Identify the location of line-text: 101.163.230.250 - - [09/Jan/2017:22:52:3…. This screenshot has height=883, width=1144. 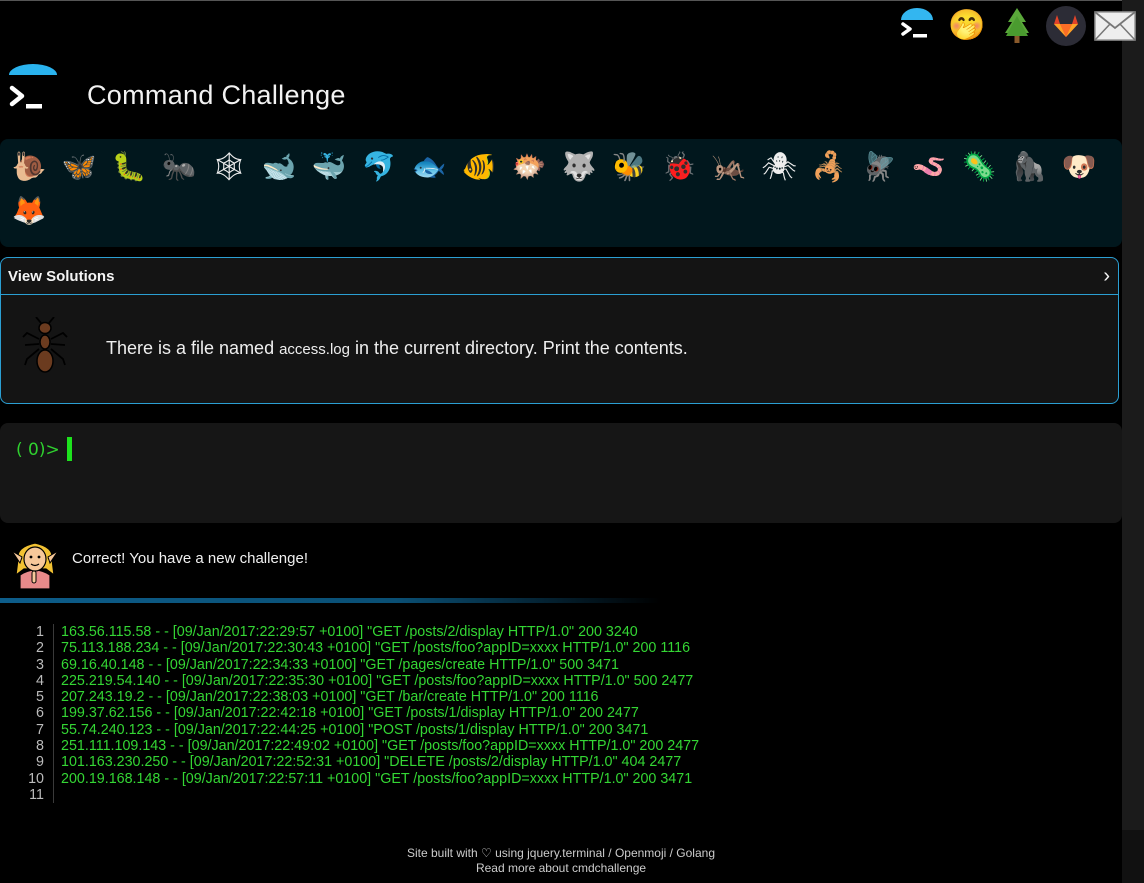
(367, 762).